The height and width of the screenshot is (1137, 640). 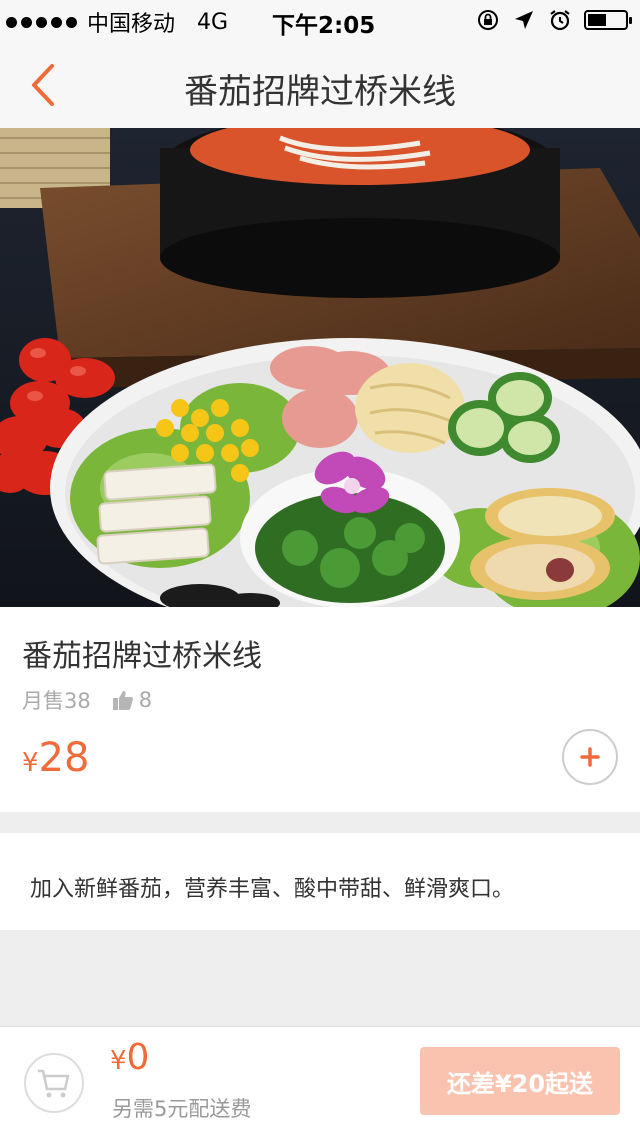 I want to click on location-arrow-icon, so click(x=524, y=20).